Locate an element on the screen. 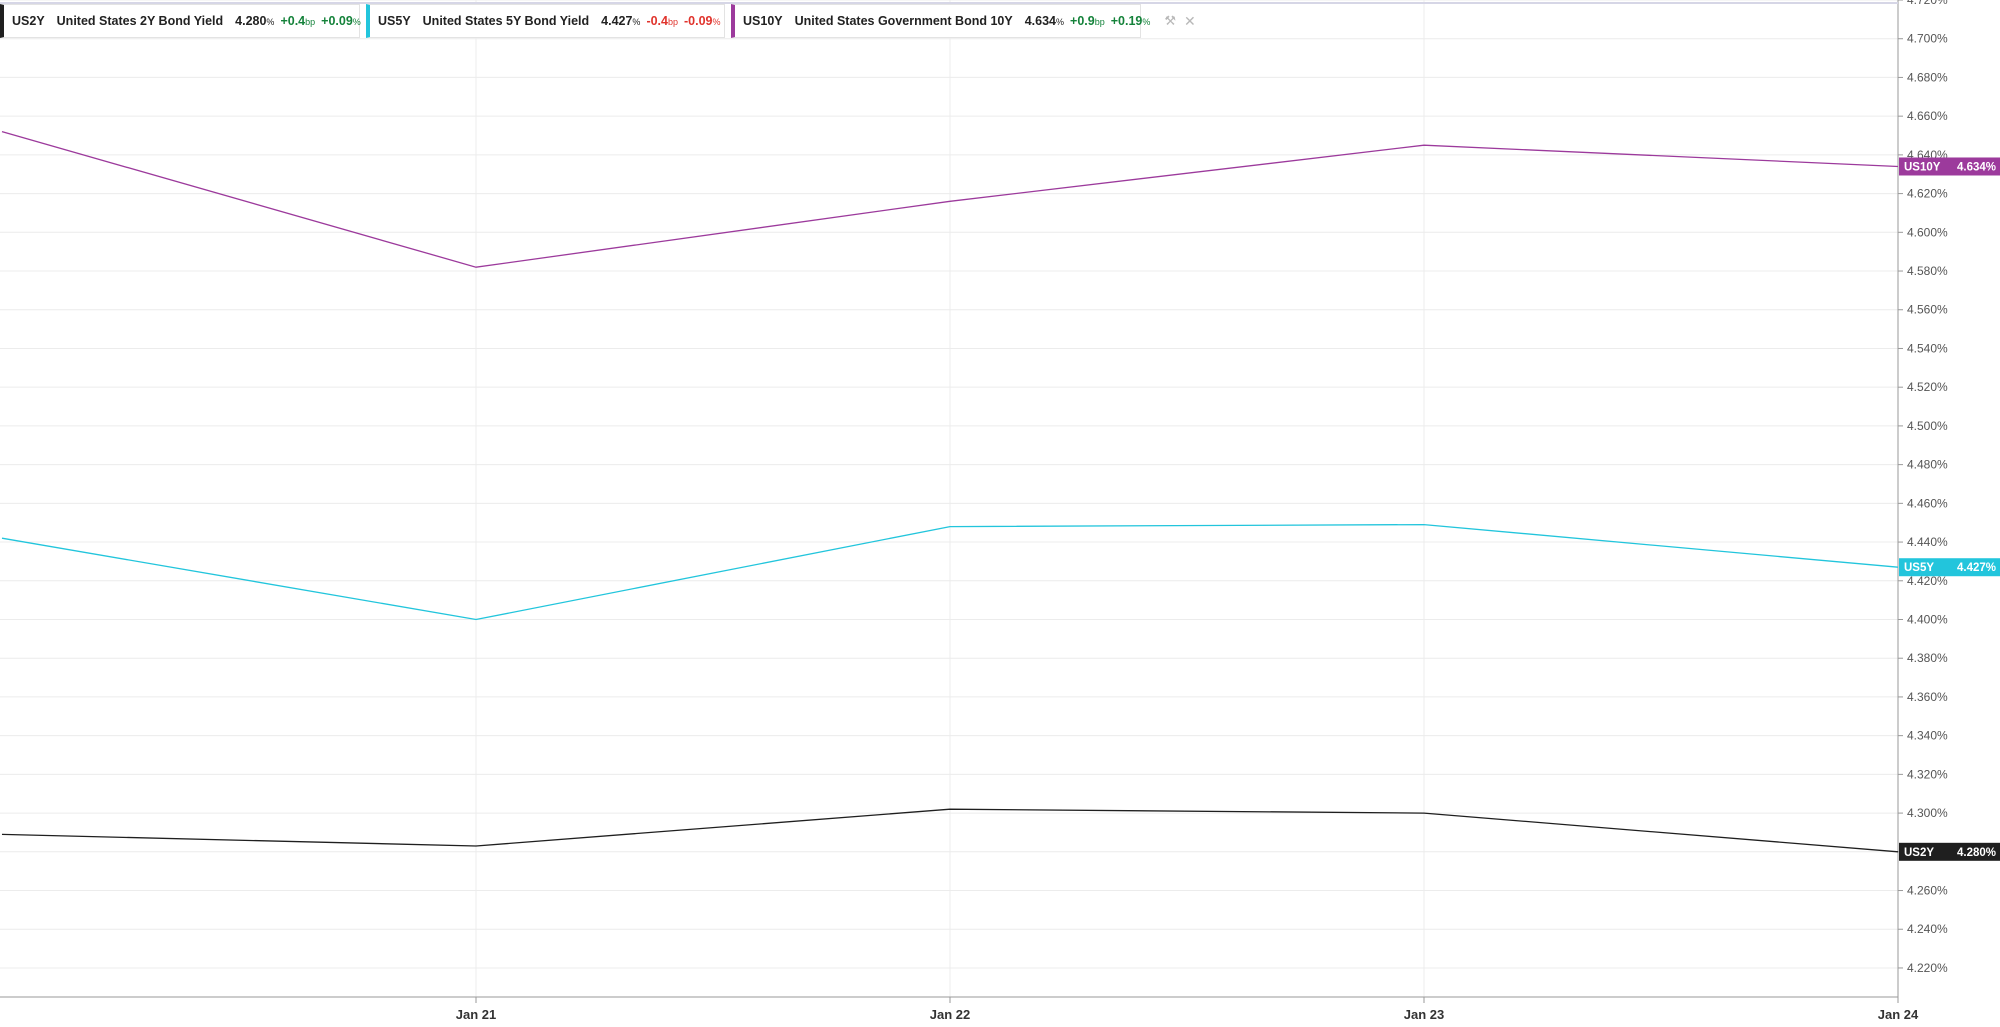 The image size is (2000, 1027). x-tick-label: Jan 22 is located at coordinates (950, 1014).